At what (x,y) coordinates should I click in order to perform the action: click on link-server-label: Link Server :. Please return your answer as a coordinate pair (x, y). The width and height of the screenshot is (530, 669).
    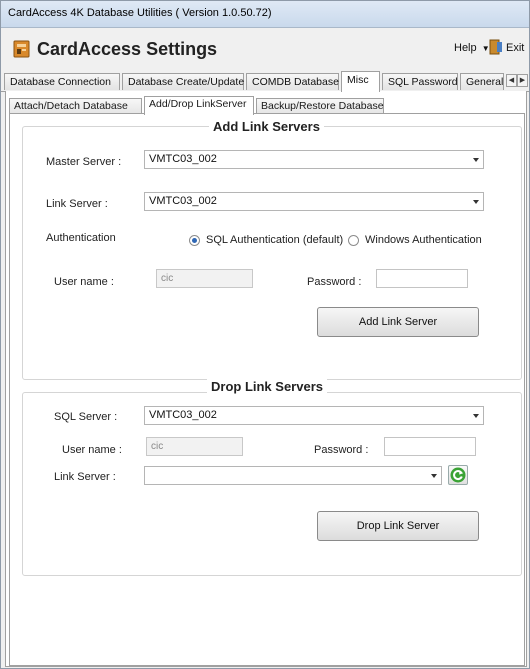
    Looking at the image, I should click on (77, 204).